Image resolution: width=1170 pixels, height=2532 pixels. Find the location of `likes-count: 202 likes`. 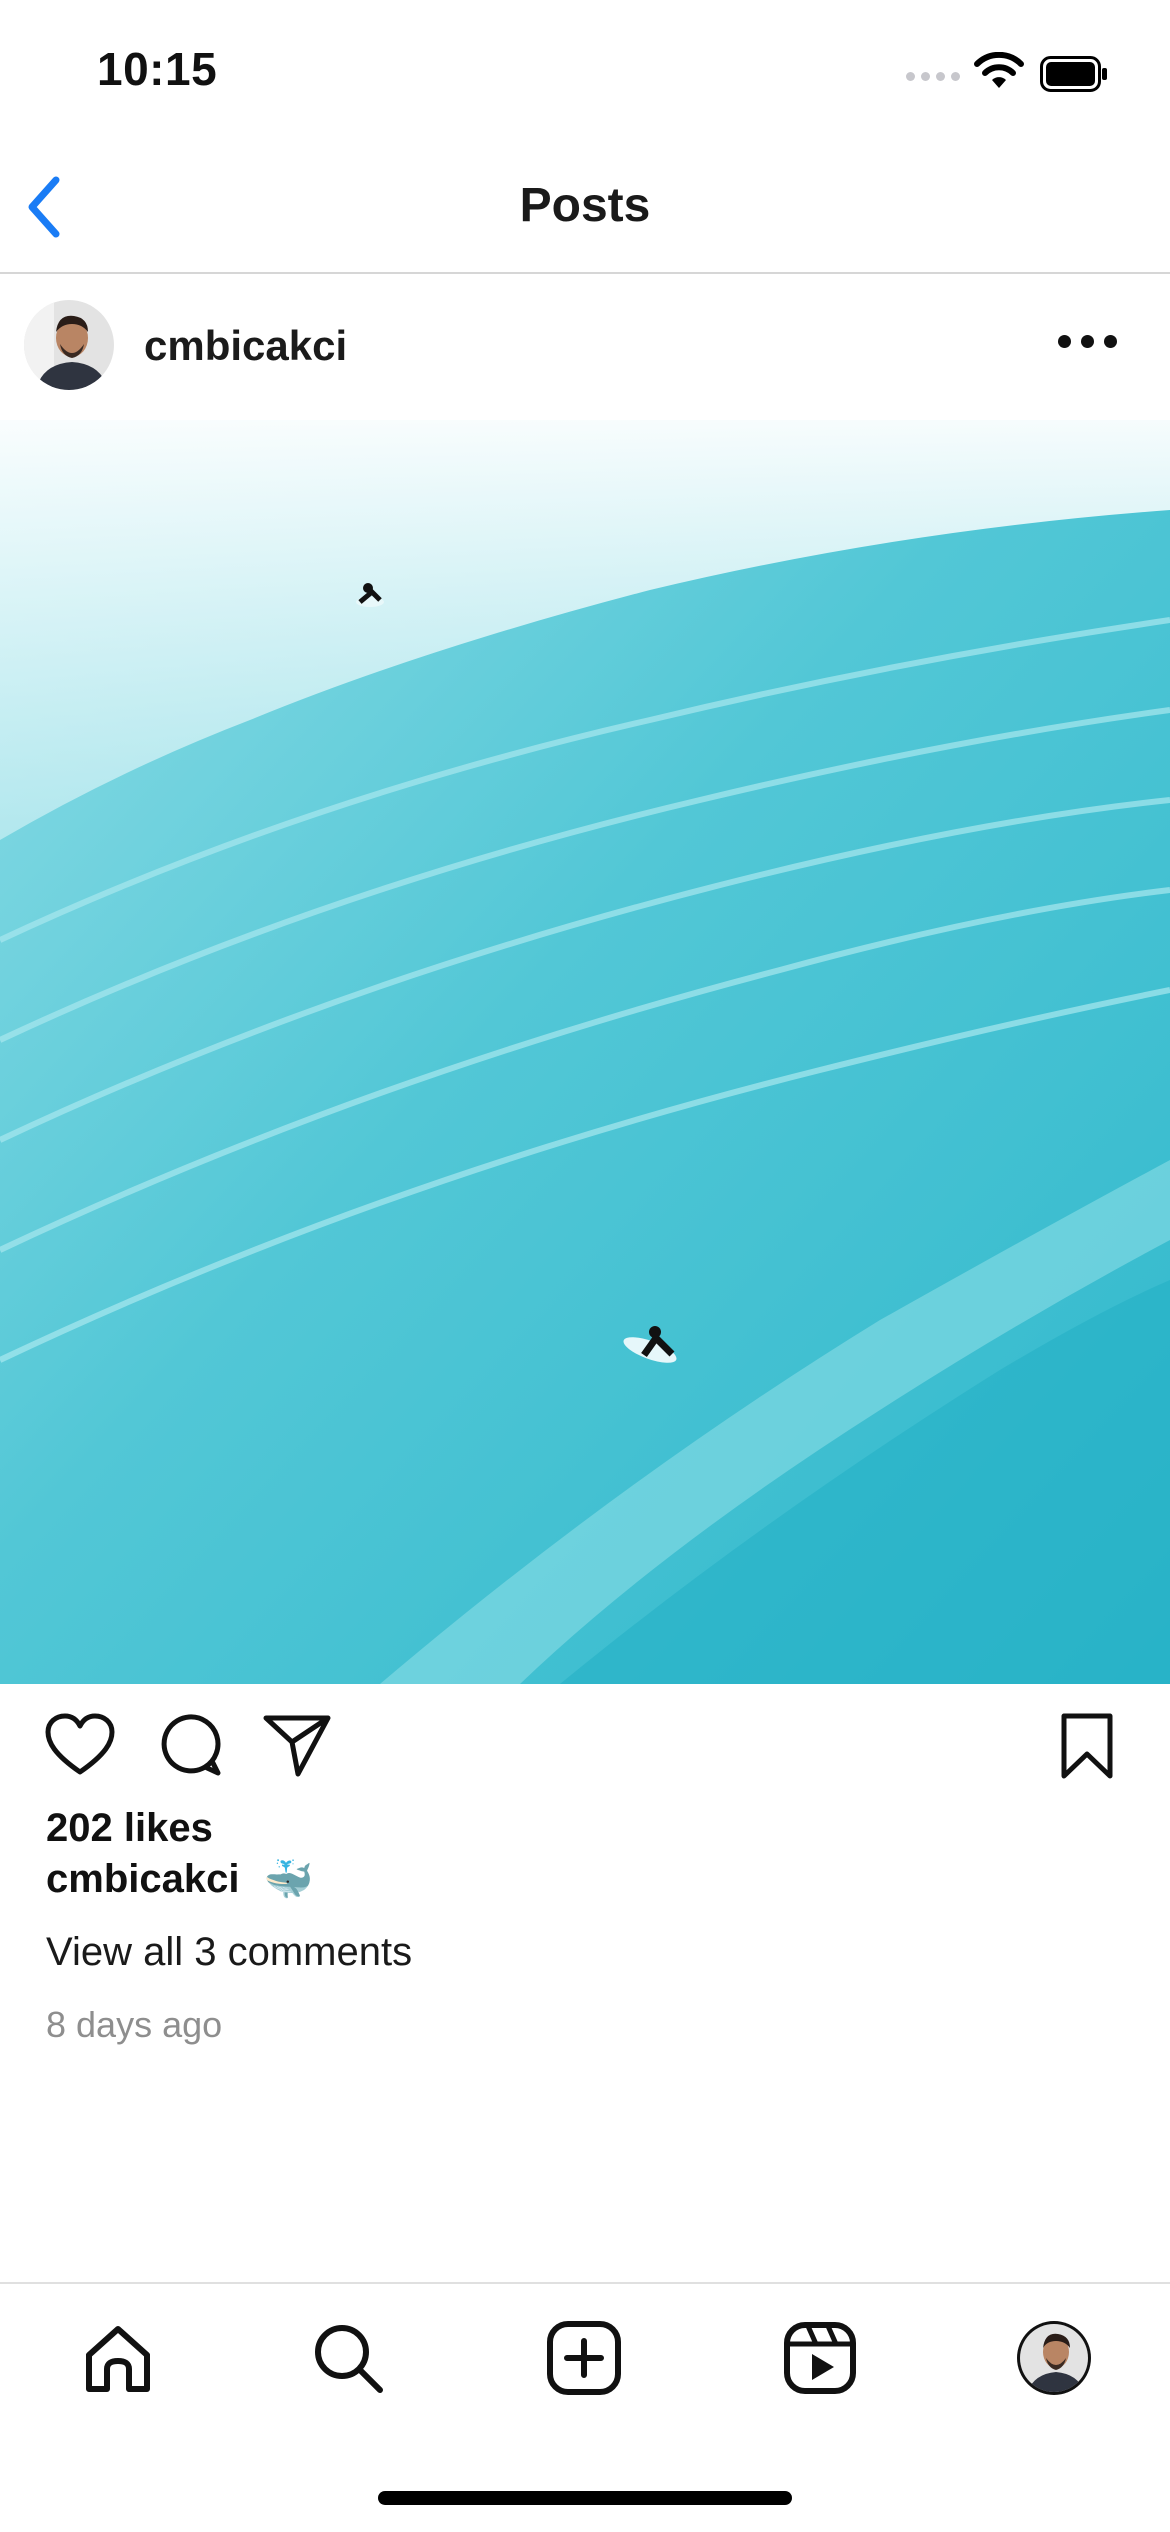

likes-count: 202 likes is located at coordinates (129, 1828).